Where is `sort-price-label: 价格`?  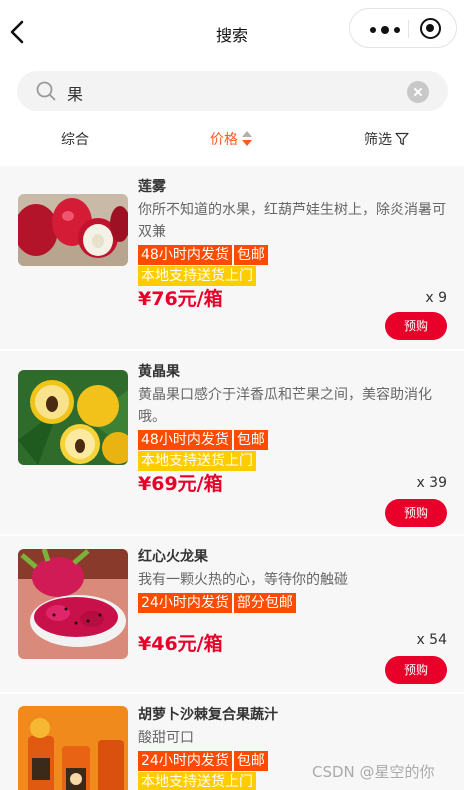 sort-price-label: 价格 is located at coordinates (224, 140).